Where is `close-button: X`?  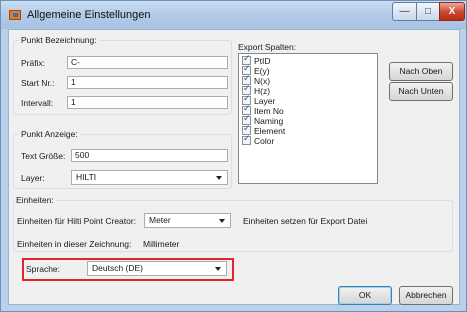
close-button: X is located at coordinates (452, 11).